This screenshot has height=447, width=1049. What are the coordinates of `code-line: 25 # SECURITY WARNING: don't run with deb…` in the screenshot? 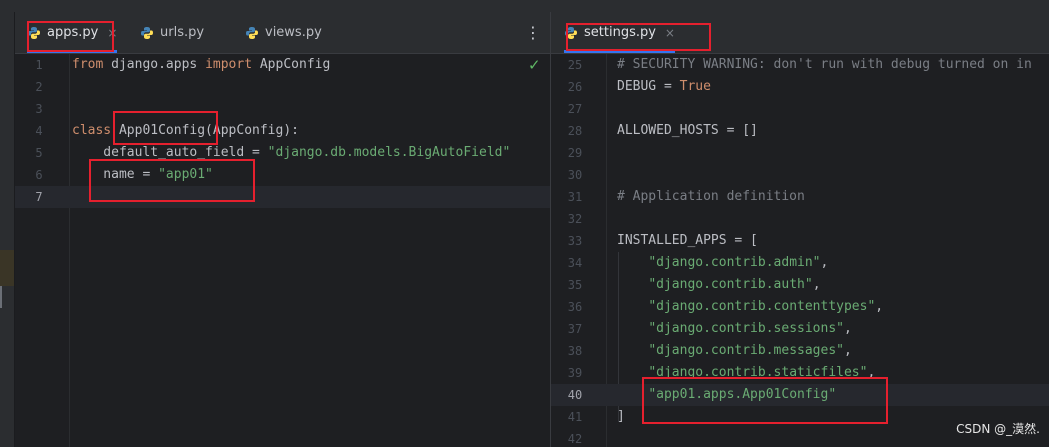 It's located at (800, 65).